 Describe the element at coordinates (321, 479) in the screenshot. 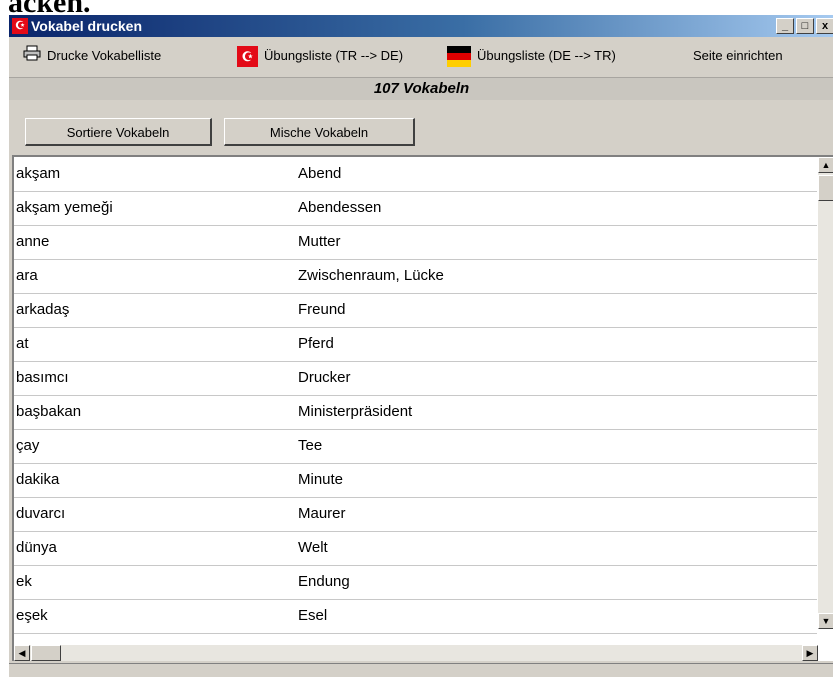

I see `german-word: Minute` at that location.